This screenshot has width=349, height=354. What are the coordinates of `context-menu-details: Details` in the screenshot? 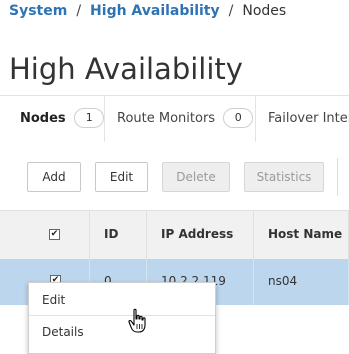 It's located at (122, 332).